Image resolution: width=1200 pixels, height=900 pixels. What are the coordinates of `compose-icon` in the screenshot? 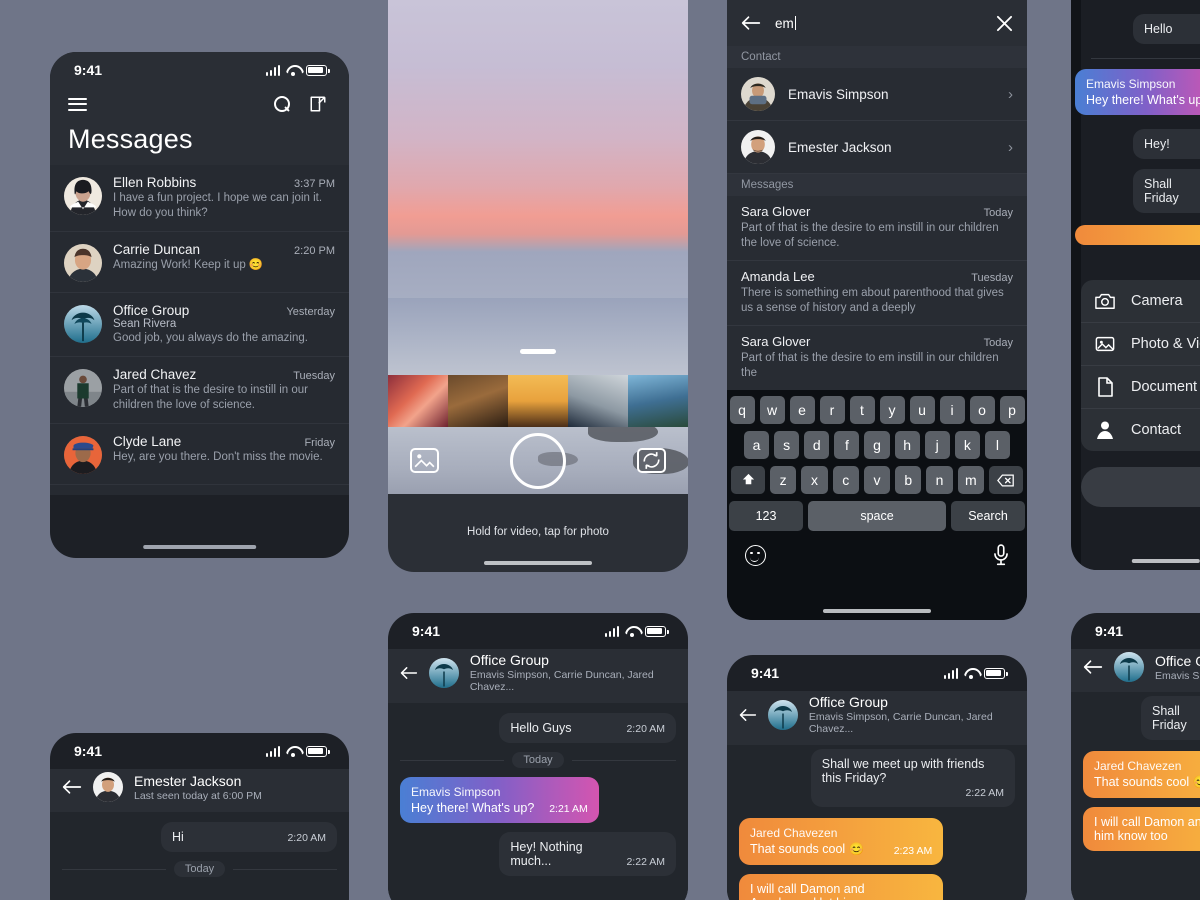 It's located at (318, 104).